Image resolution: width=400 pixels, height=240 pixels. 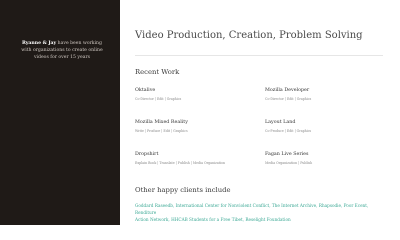 I want to click on intro-line-1: have been working, so click(x=79, y=43).